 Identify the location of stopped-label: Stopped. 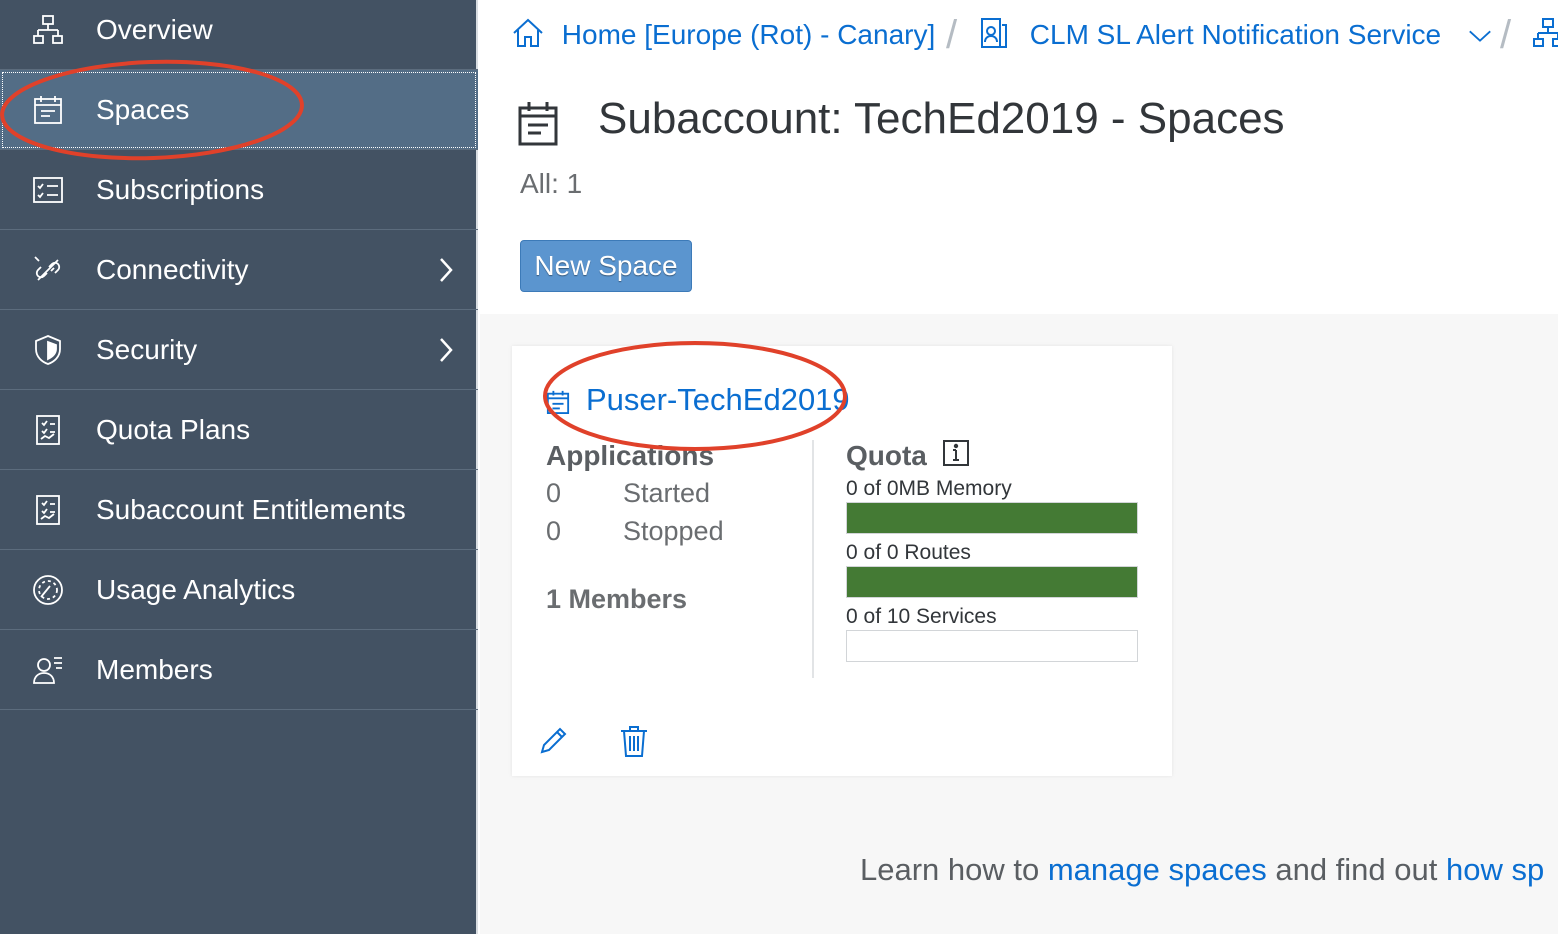
(673, 531).